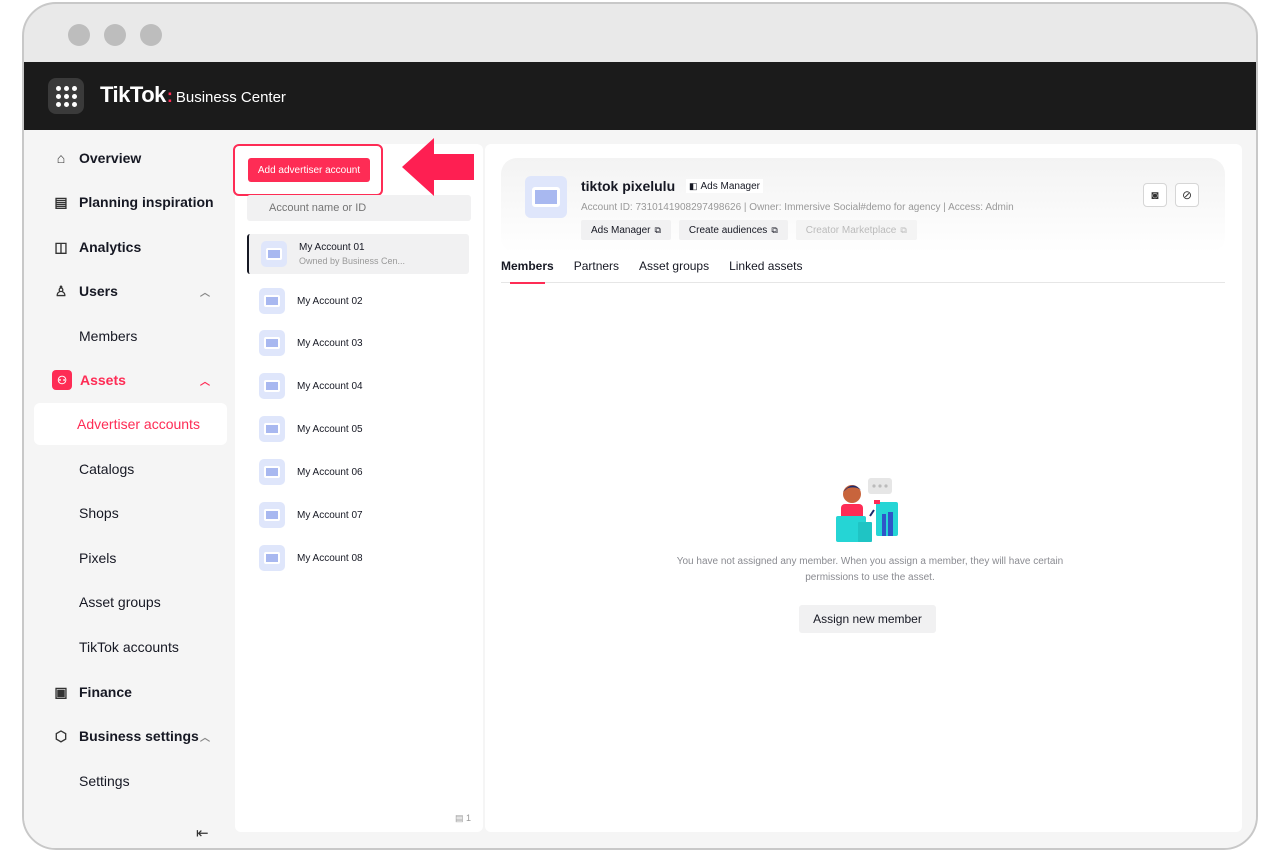 This screenshot has width=1280, height=853. Describe the element at coordinates (131, 247) in the screenshot. I see `sidebar-item-analytics: ◫ Analytics` at that location.